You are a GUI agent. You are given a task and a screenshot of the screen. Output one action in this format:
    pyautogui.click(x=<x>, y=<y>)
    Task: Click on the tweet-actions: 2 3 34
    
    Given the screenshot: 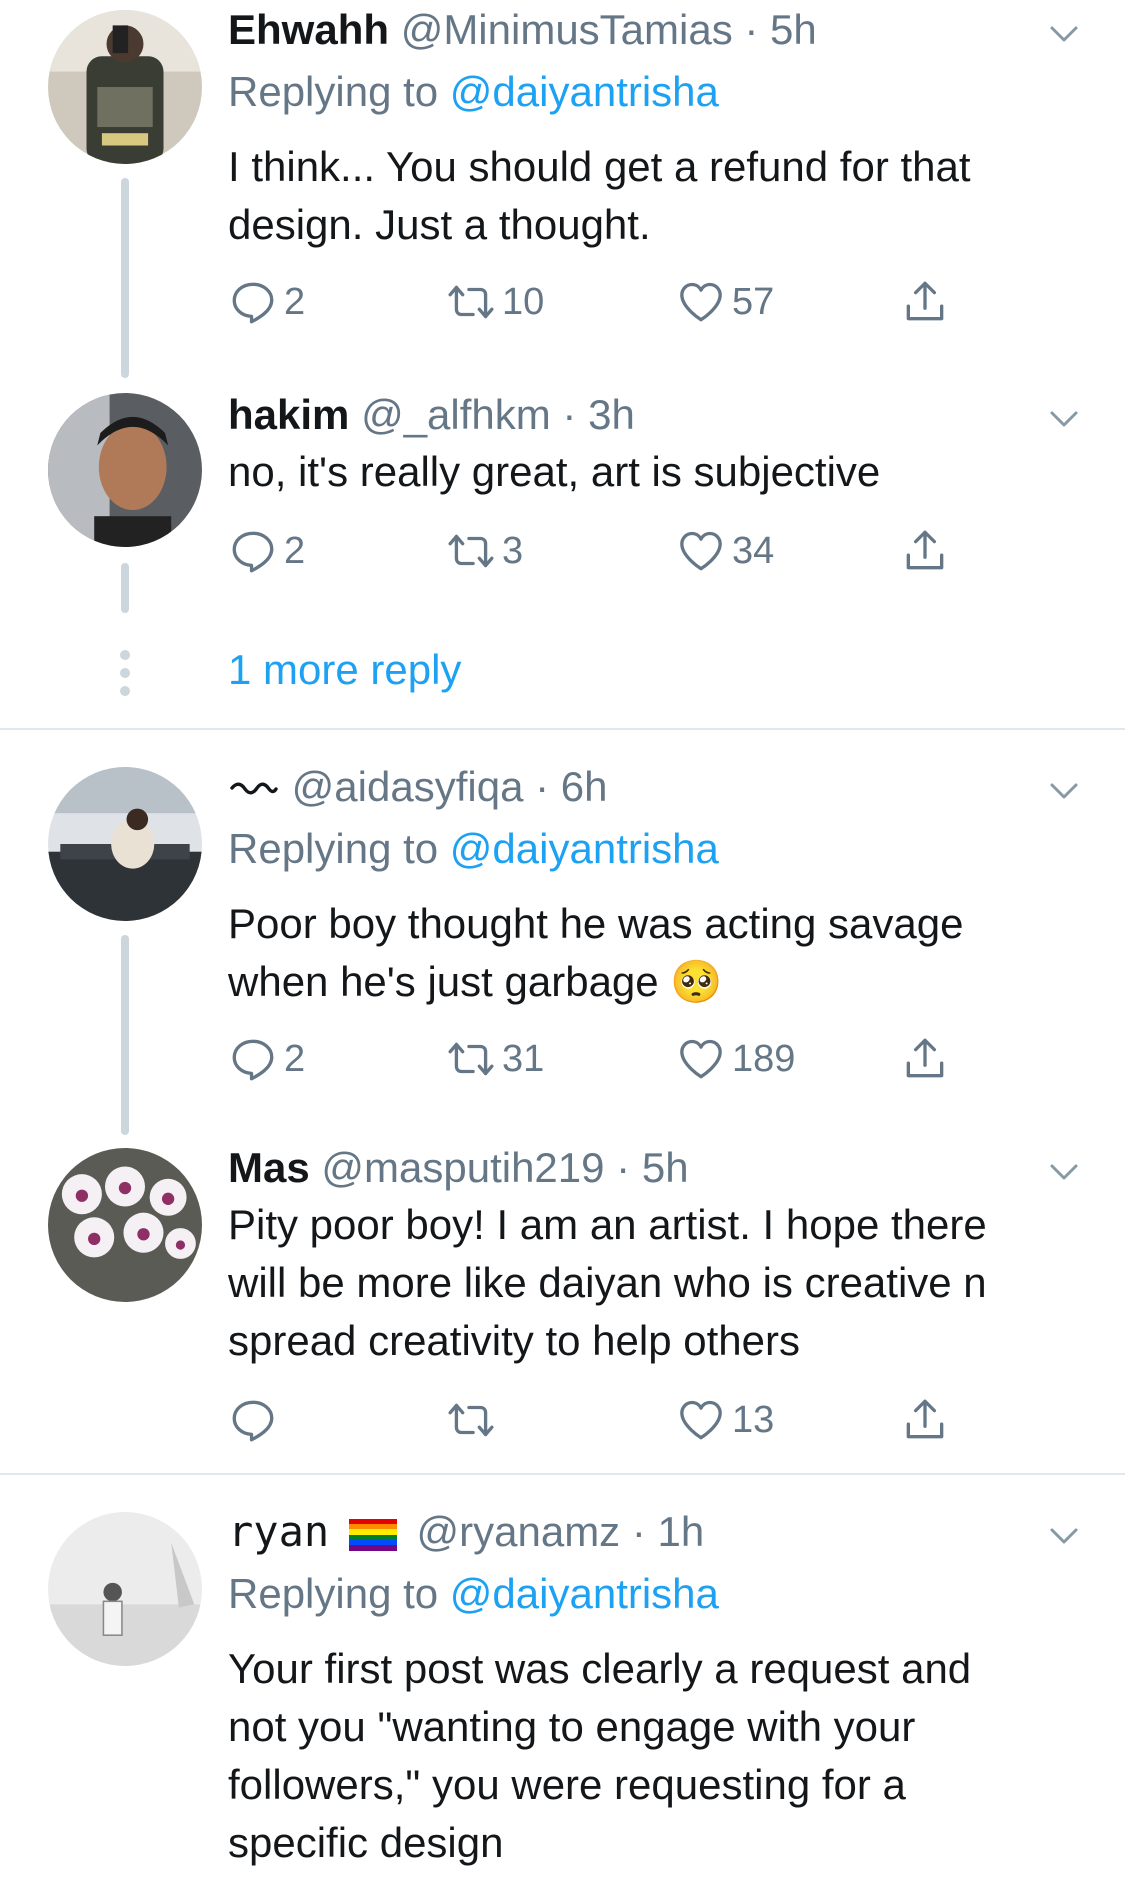 What is the action you would take?
    pyautogui.click(x=608, y=551)
    